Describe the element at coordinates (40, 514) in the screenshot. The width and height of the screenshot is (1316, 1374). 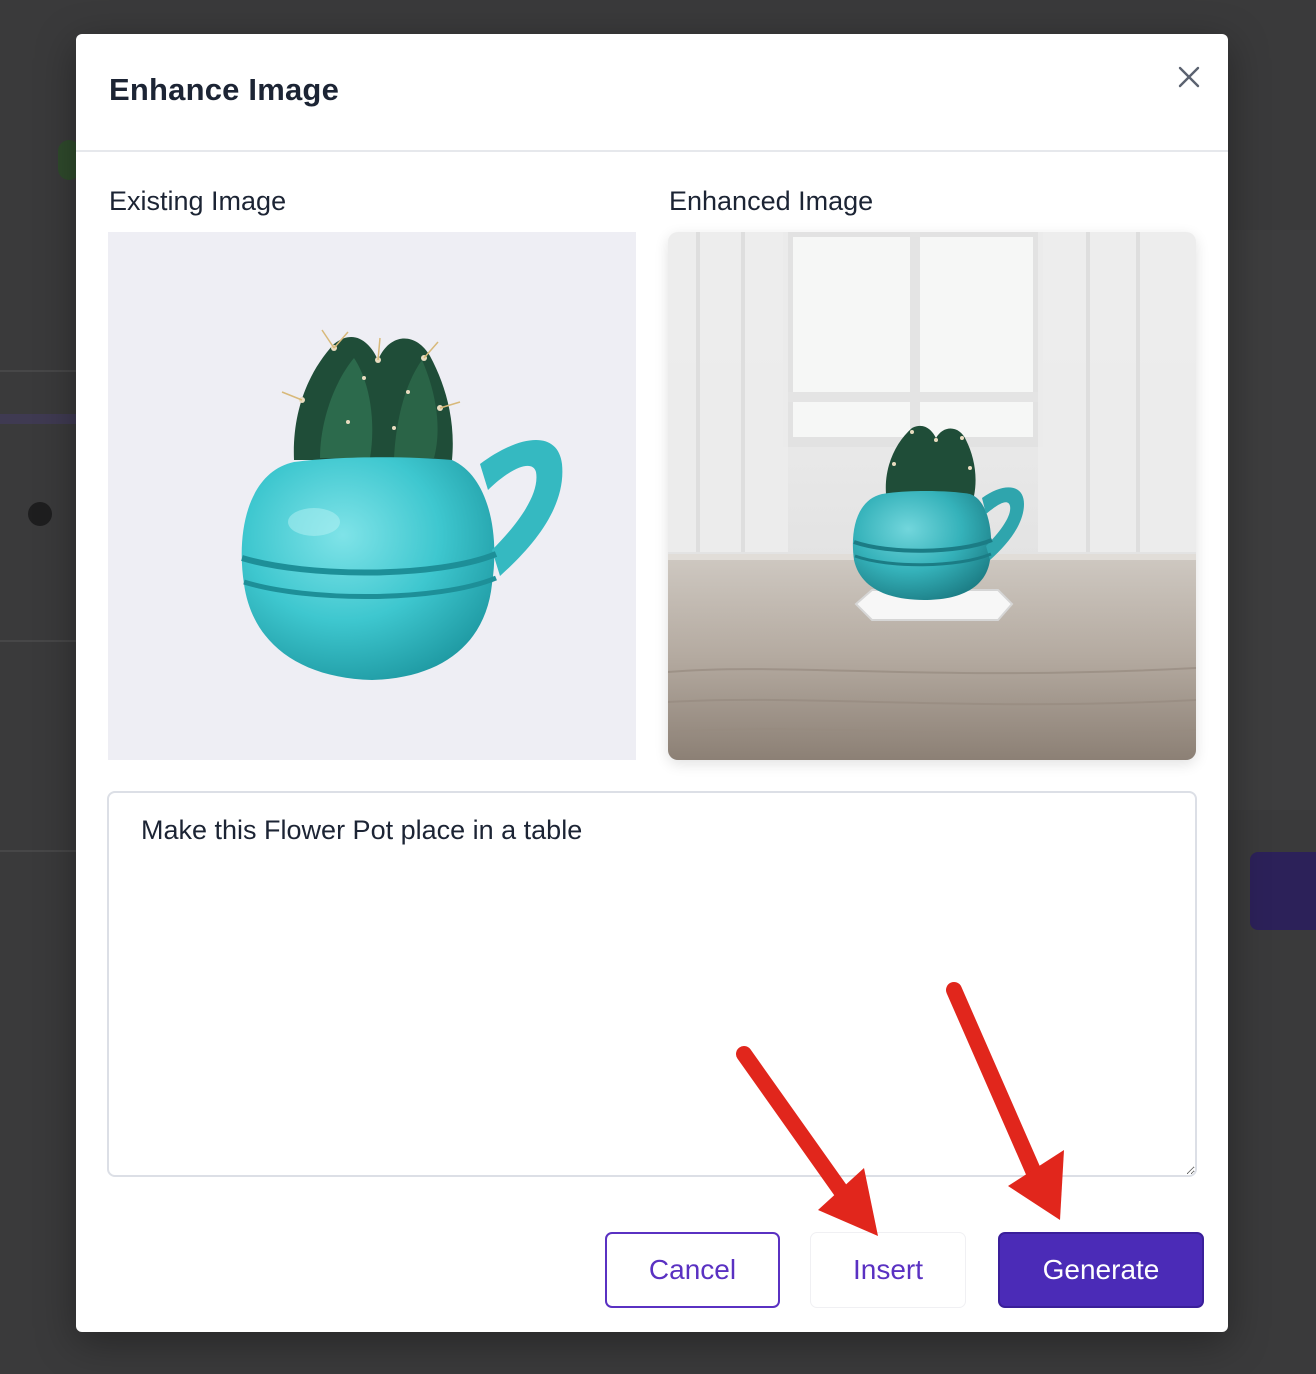
I see `background-avatar` at that location.